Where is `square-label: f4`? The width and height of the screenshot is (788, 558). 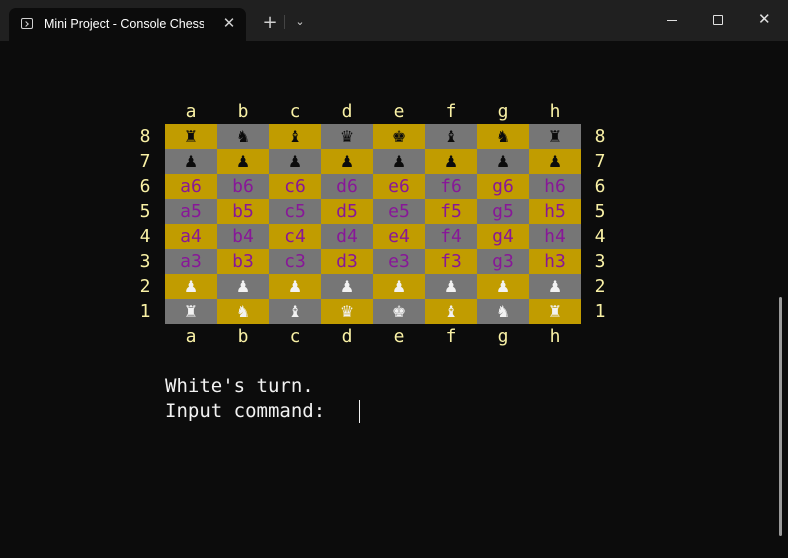
square-label: f4 is located at coordinates (451, 236).